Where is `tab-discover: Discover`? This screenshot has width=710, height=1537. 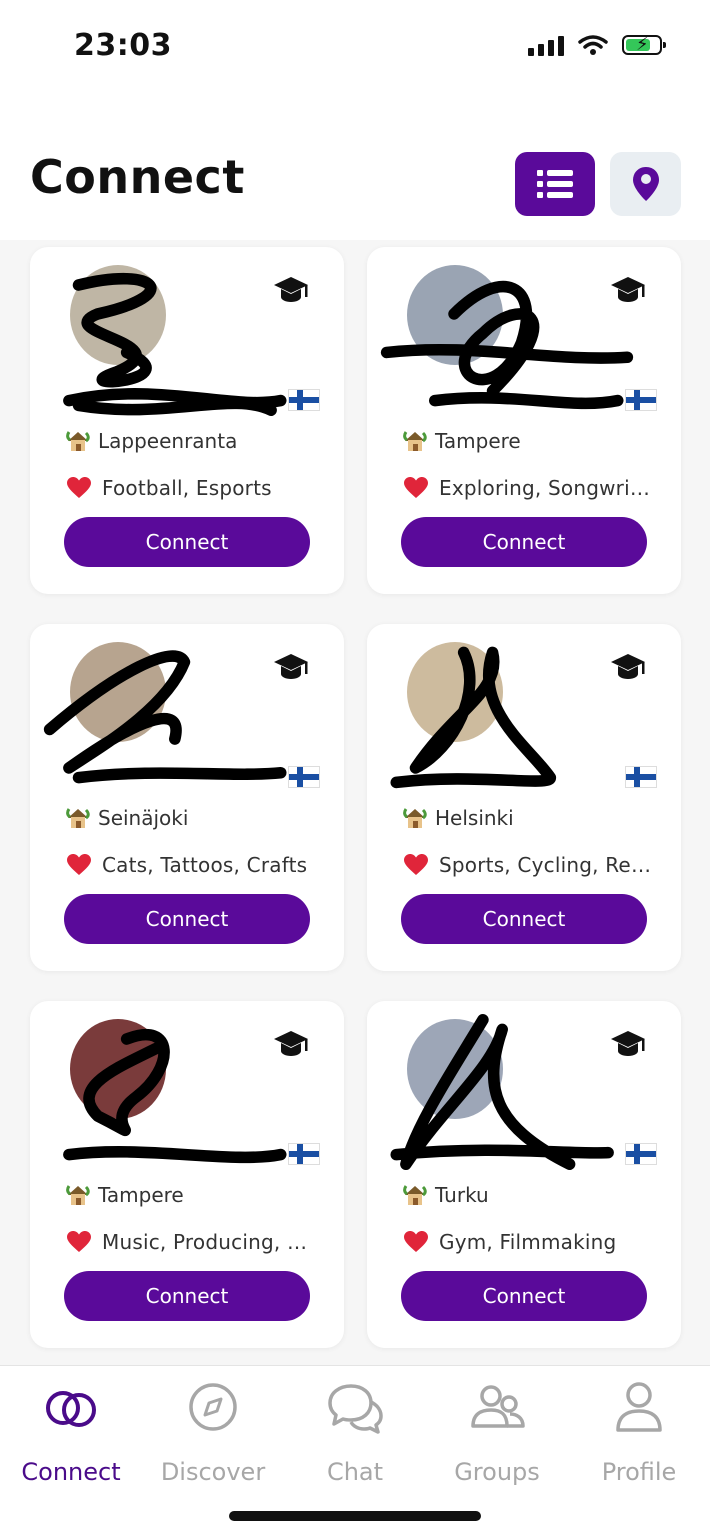 tab-discover: Discover is located at coordinates (213, 1435).